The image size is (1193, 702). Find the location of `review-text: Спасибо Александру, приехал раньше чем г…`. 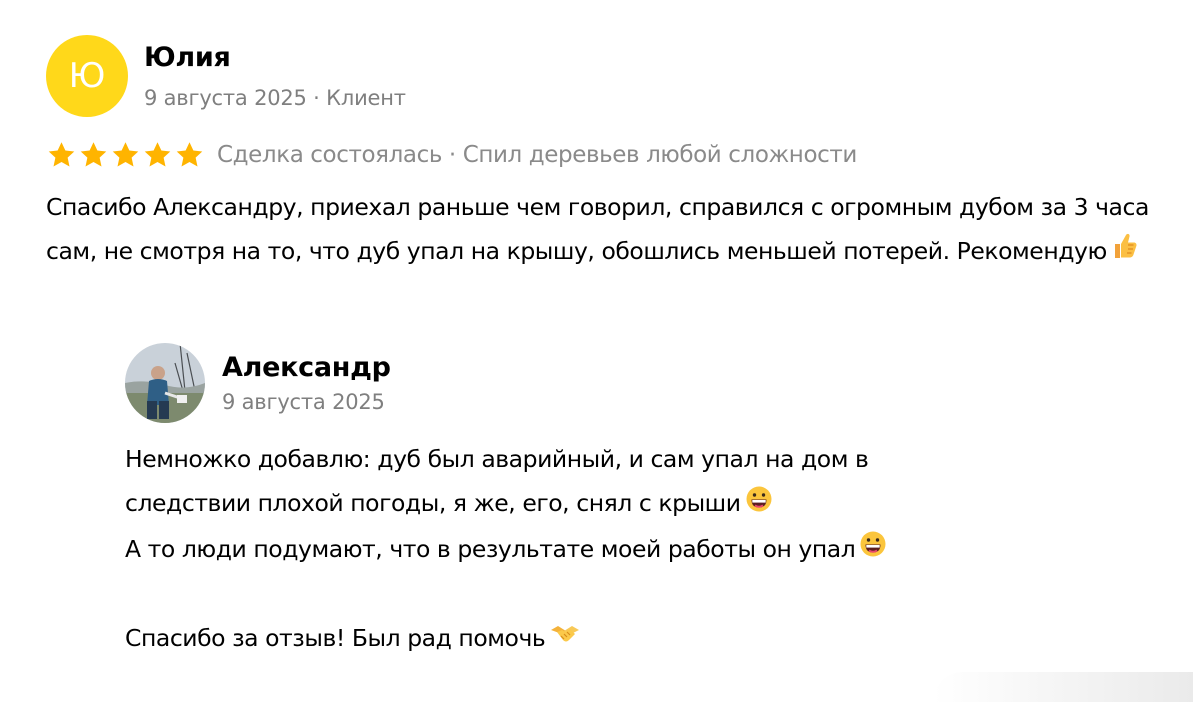

review-text: Спасибо Александру, приехал раньше чем г… is located at coordinates (601, 230).